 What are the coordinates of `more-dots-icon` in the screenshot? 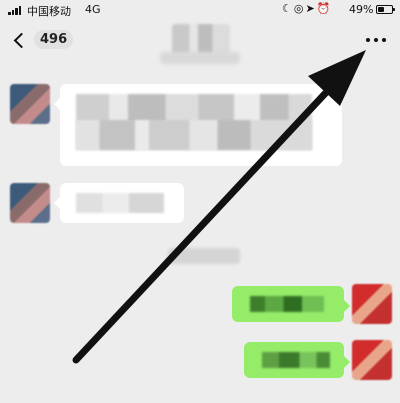 It's located at (368, 40).